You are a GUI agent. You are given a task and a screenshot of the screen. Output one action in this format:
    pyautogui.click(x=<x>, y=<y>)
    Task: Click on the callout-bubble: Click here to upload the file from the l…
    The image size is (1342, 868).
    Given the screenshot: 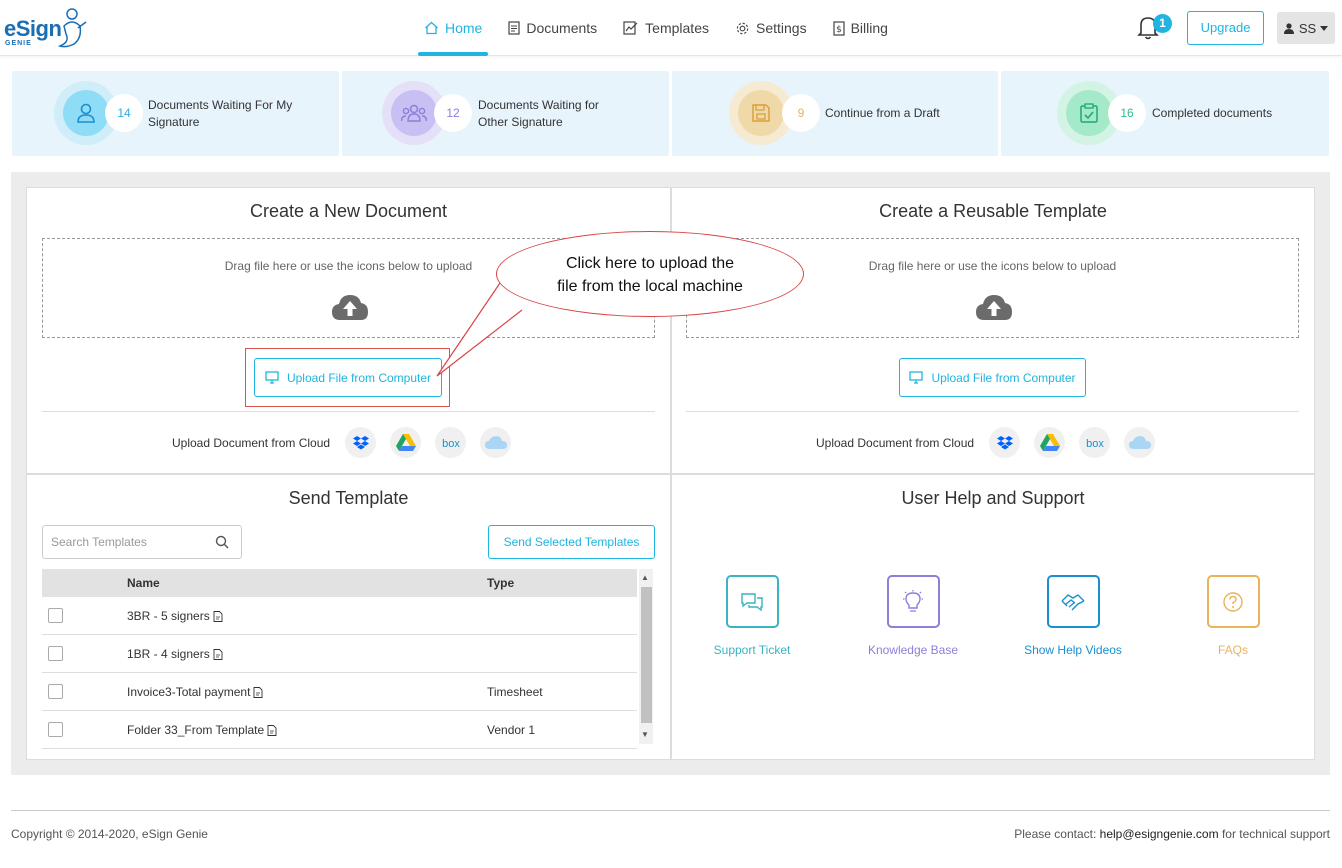 What is the action you would take?
    pyautogui.click(x=650, y=274)
    